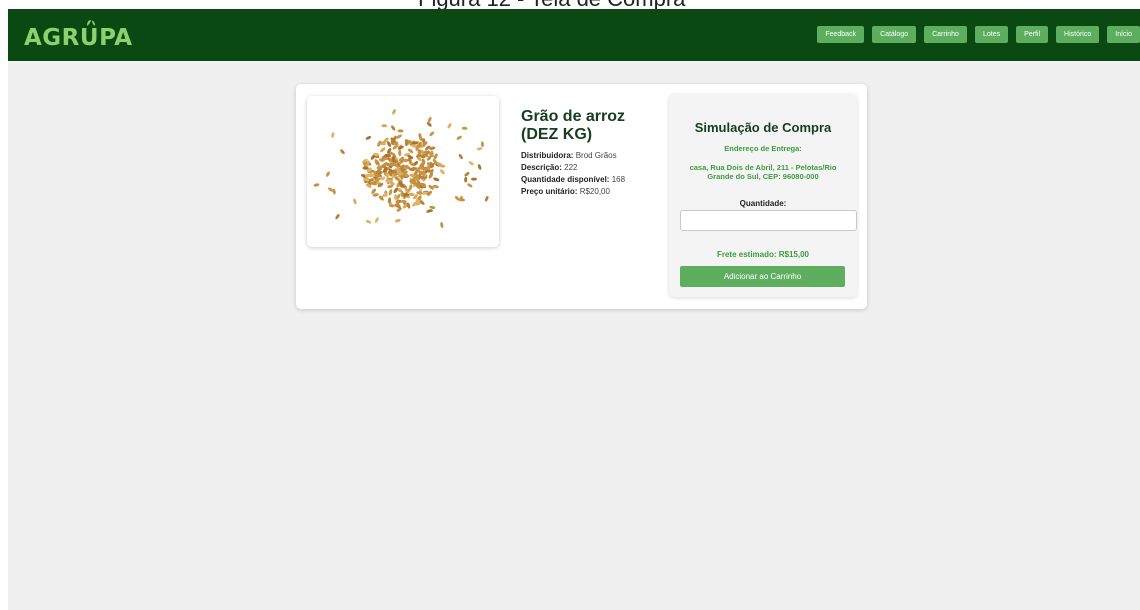  What do you see at coordinates (565, 179) in the screenshot?
I see `quantidade-label: Quantidade disponível:` at bounding box center [565, 179].